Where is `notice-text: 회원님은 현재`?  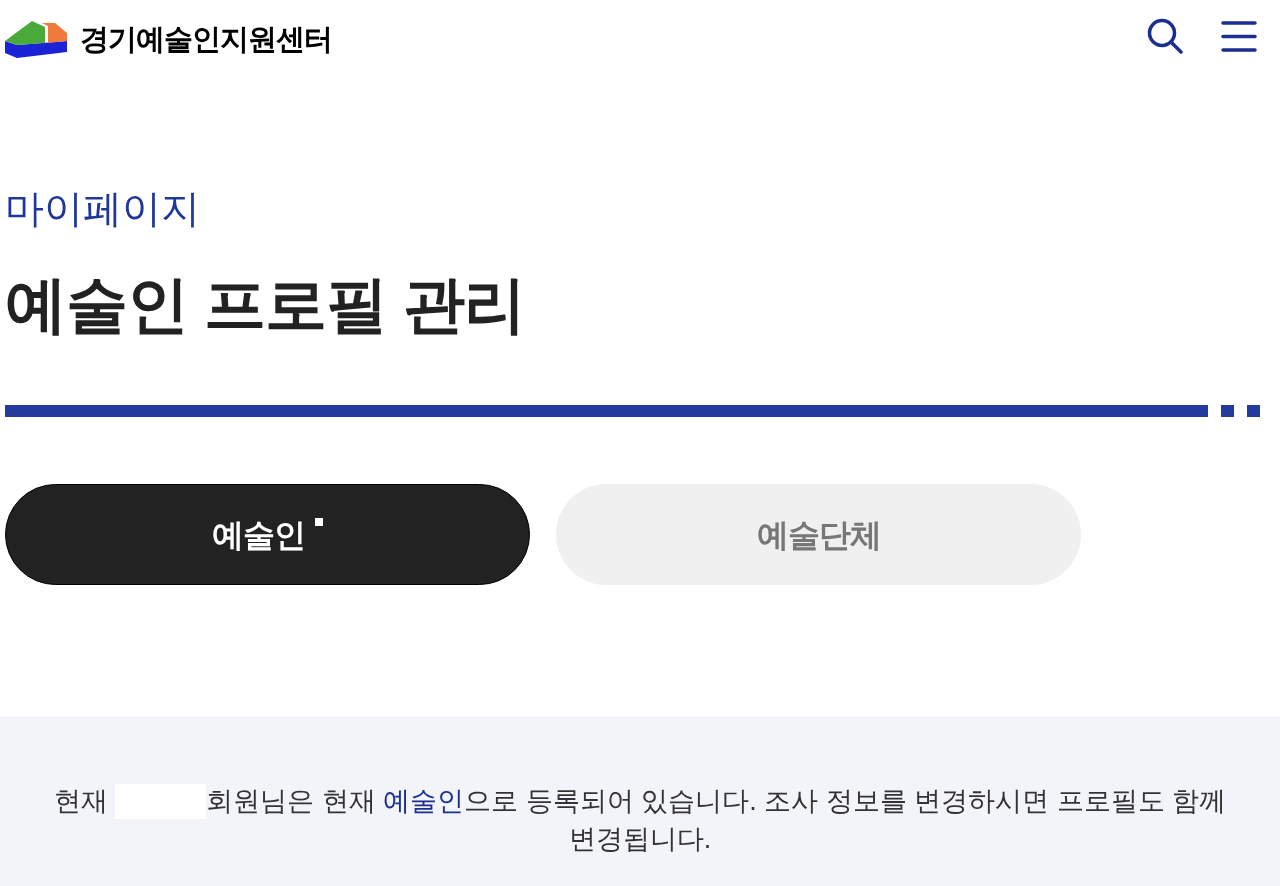
notice-text: 회원님은 현재 is located at coordinates (291, 801).